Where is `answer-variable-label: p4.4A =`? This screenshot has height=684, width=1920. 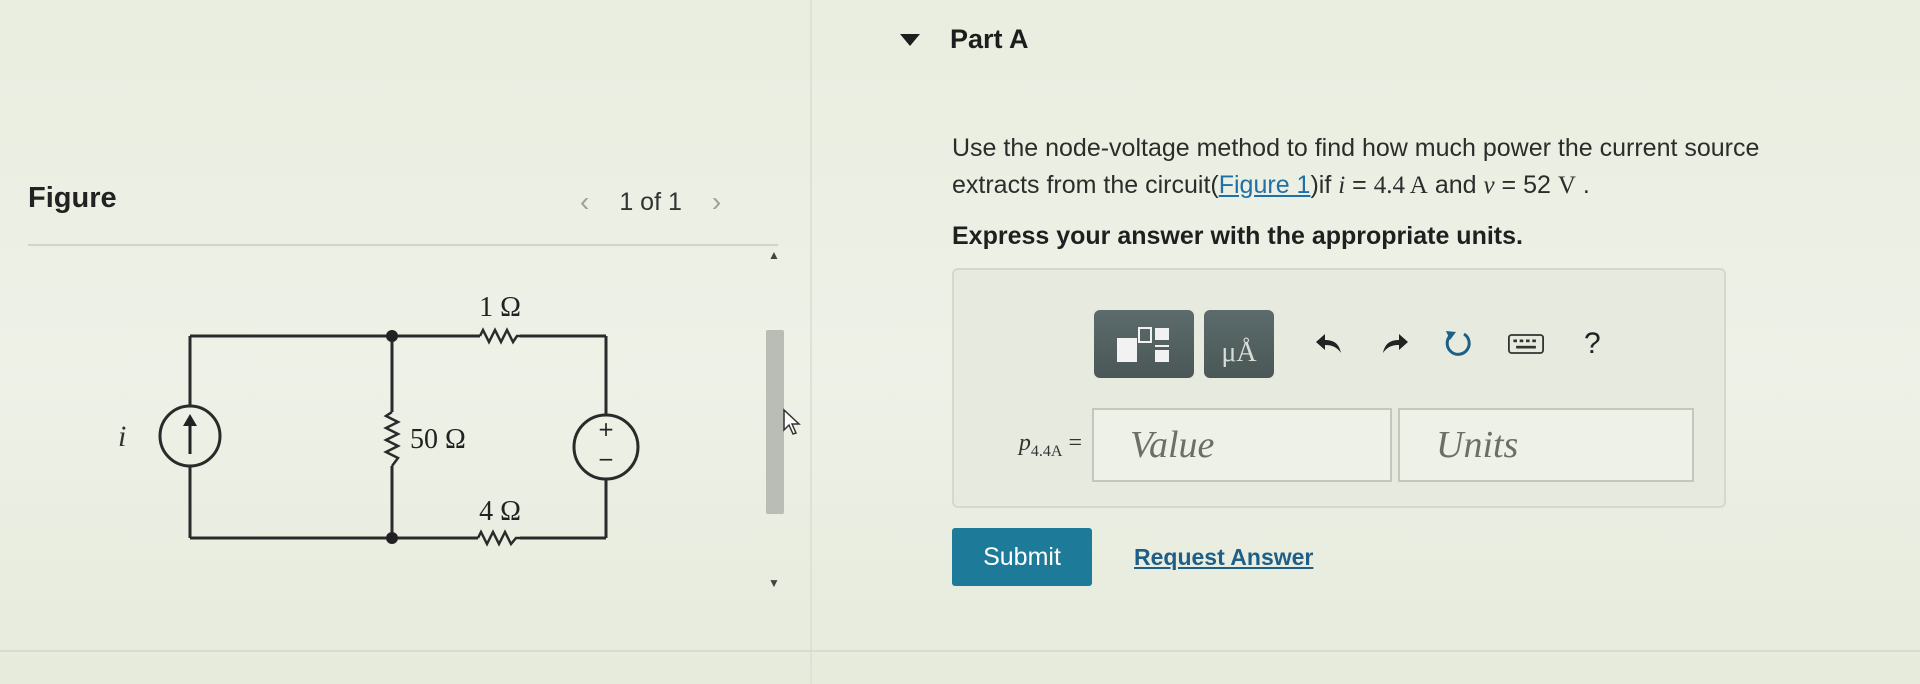 answer-variable-label: p4.4A = is located at coordinates (1050, 444).